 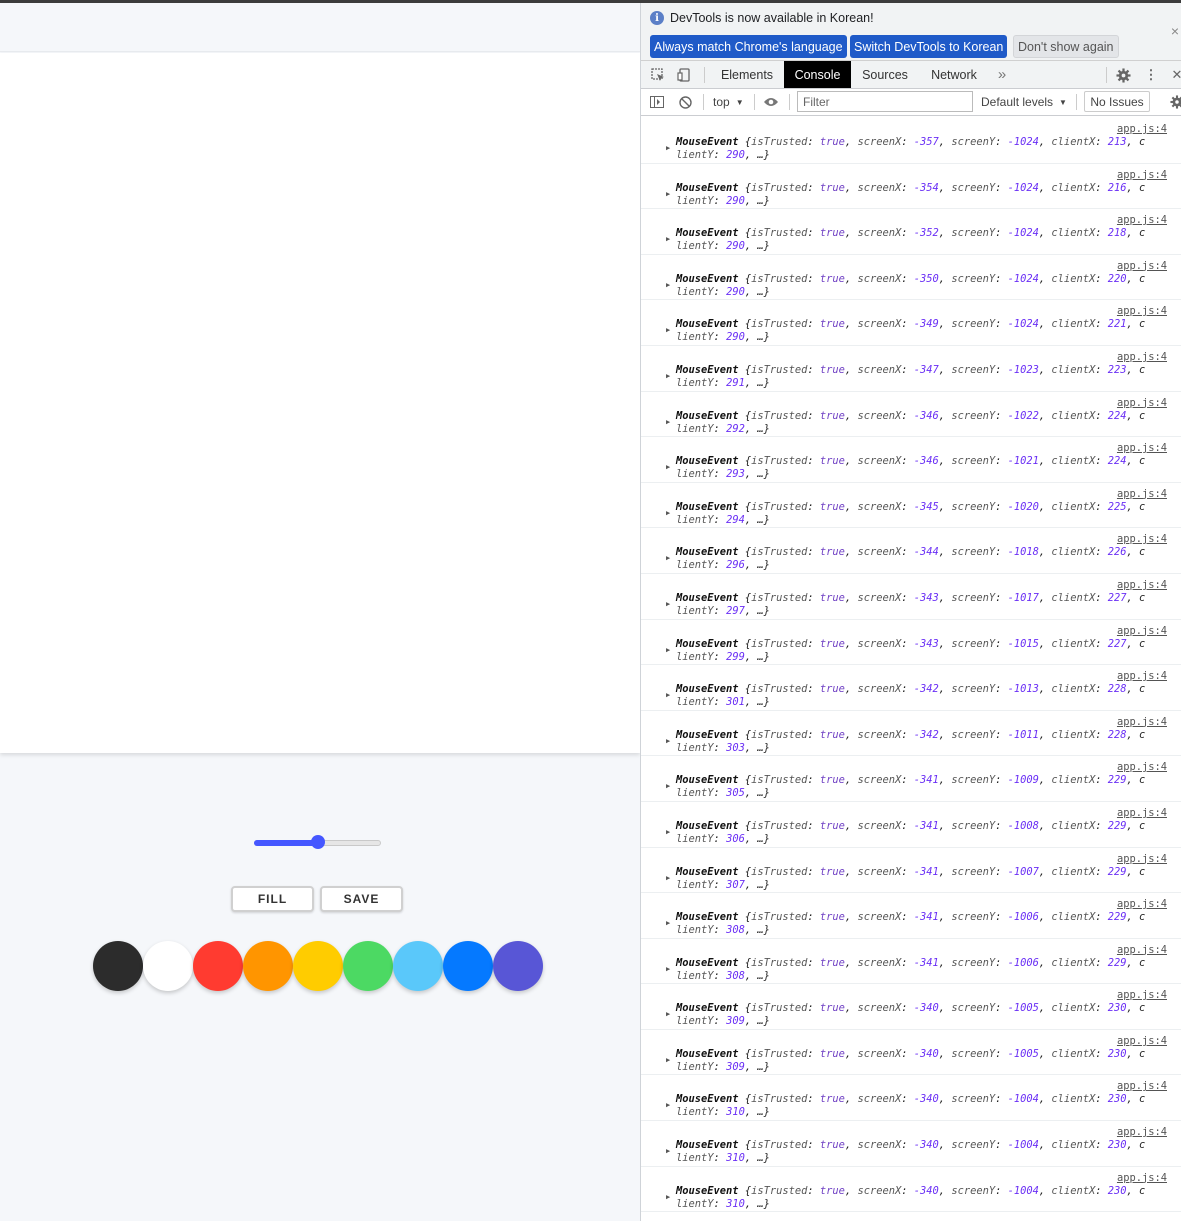 I want to click on log-levels-dropdown: Default levels ▼, so click(x=1024, y=102).